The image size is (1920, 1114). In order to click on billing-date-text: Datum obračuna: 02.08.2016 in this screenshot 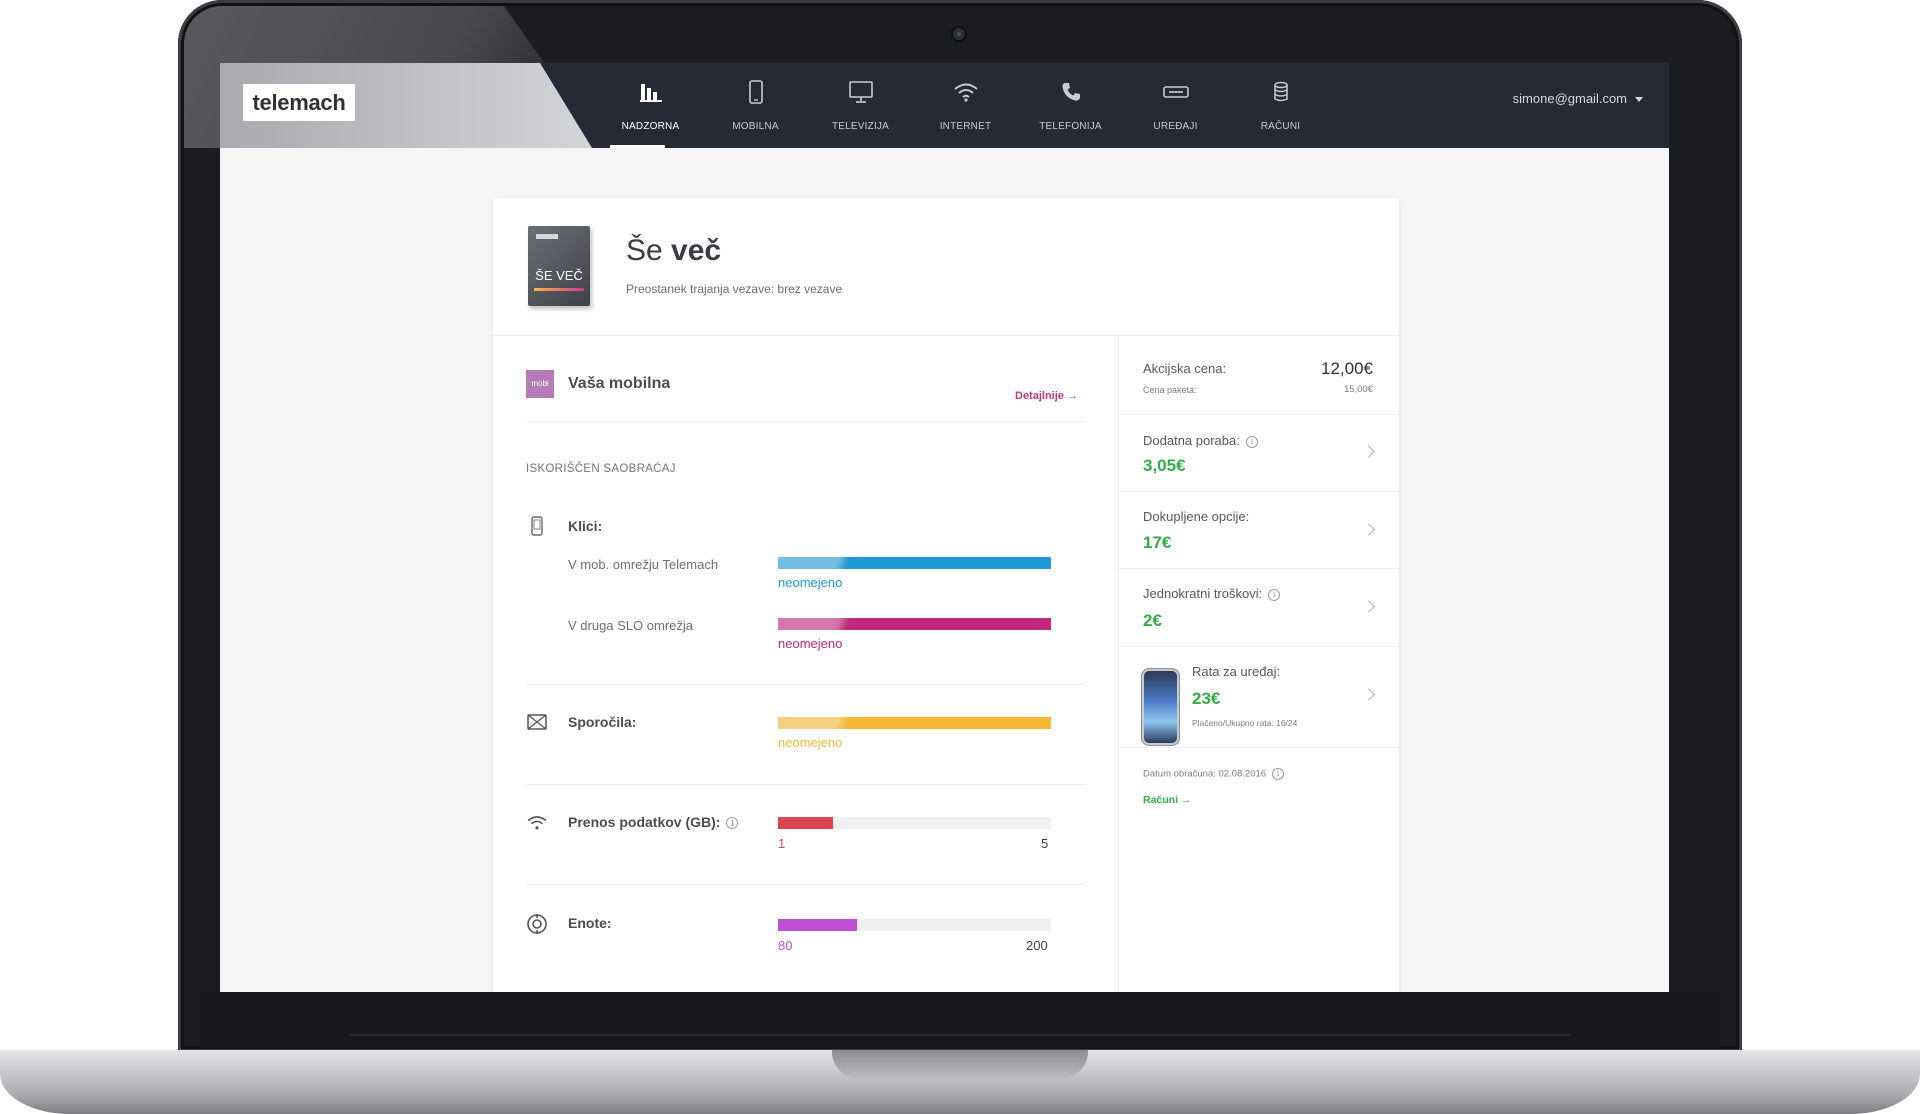, I will do `click(1205, 774)`.